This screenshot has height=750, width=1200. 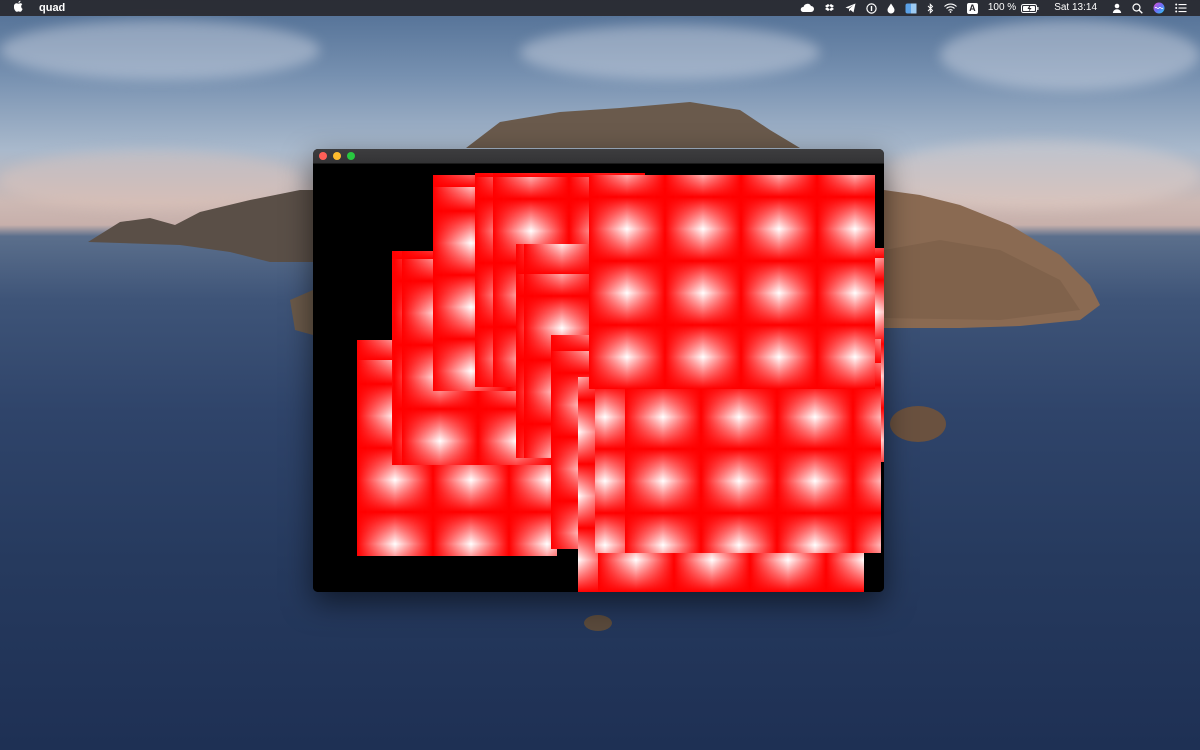 What do you see at coordinates (337, 156) in the screenshot?
I see `minimize-button` at bounding box center [337, 156].